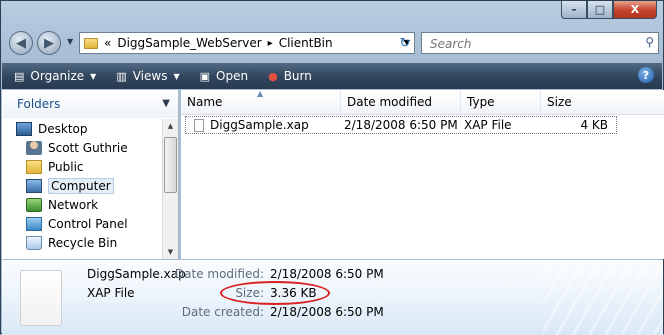 Image resolution: width=664 pixels, height=335 pixels. I want to click on open-label: Open, so click(232, 76).